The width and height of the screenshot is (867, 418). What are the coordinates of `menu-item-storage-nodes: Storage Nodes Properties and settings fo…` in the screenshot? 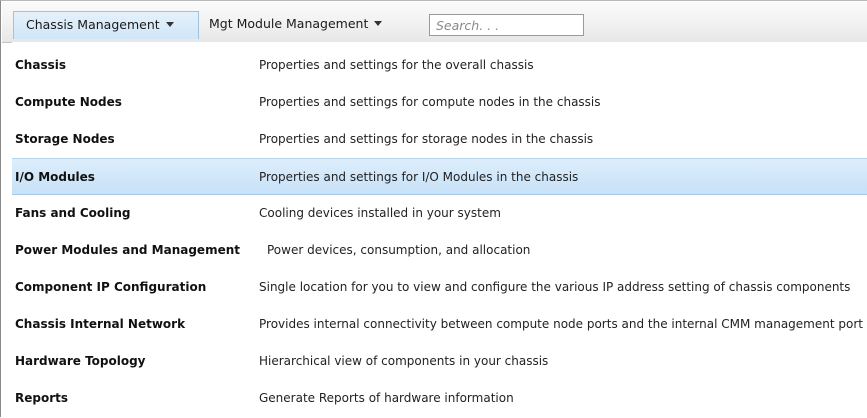 It's located at (439, 139).